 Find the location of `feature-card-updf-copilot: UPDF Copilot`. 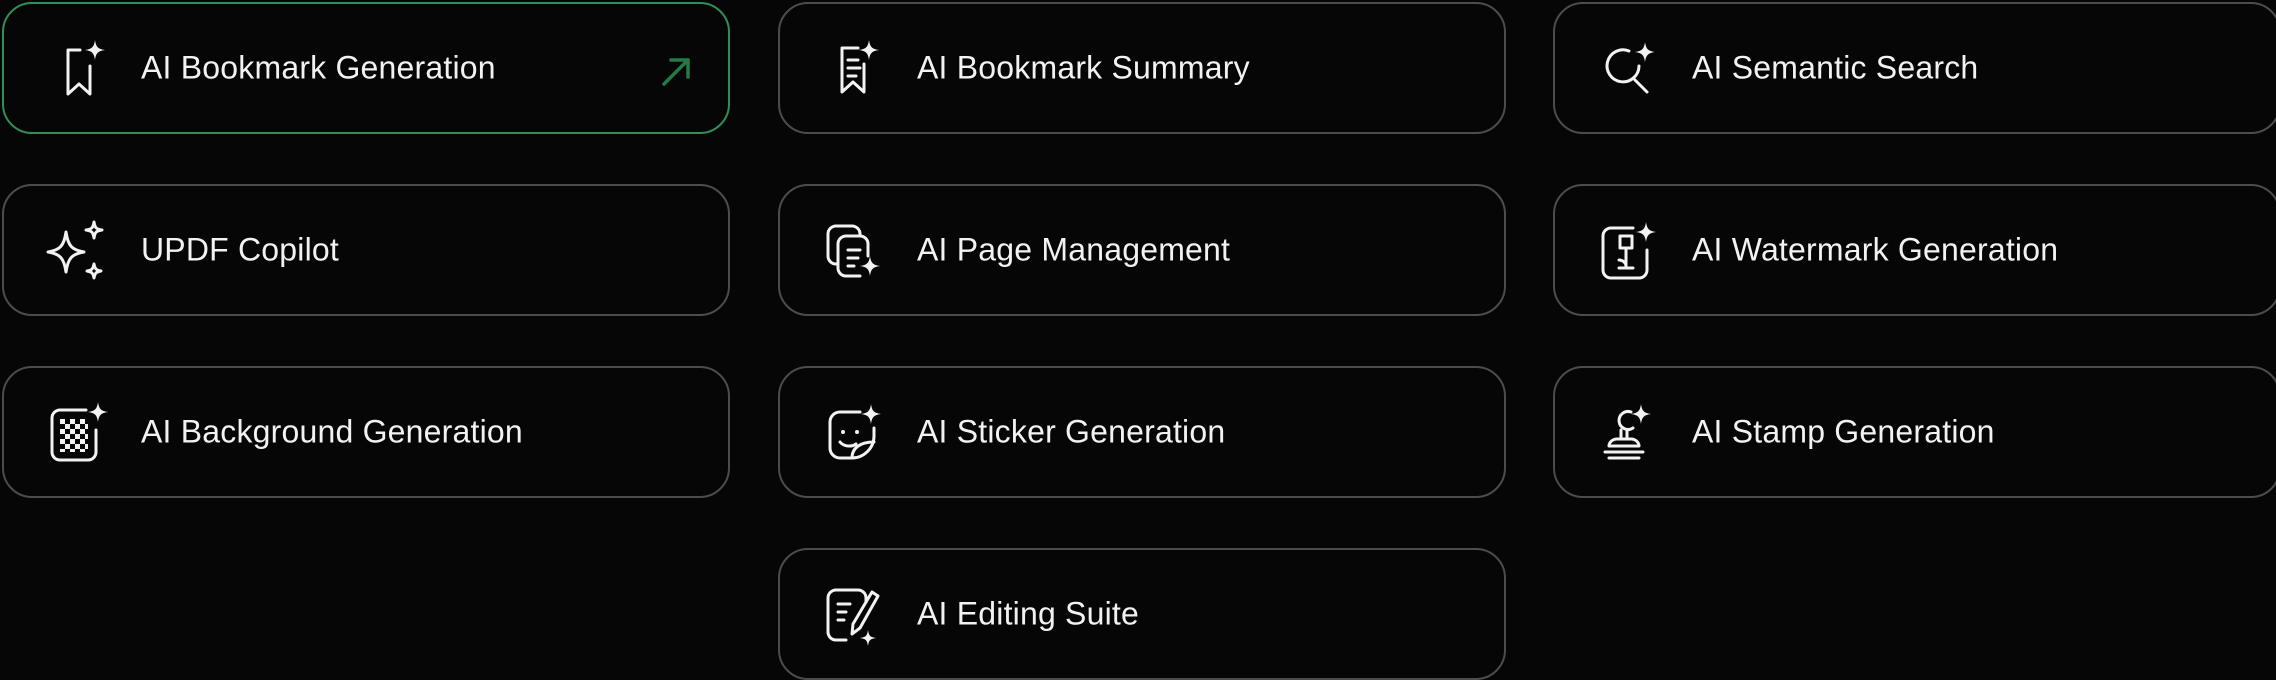

feature-card-updf-copilot: UPDF Copilot is located at coordinates (366, 250).